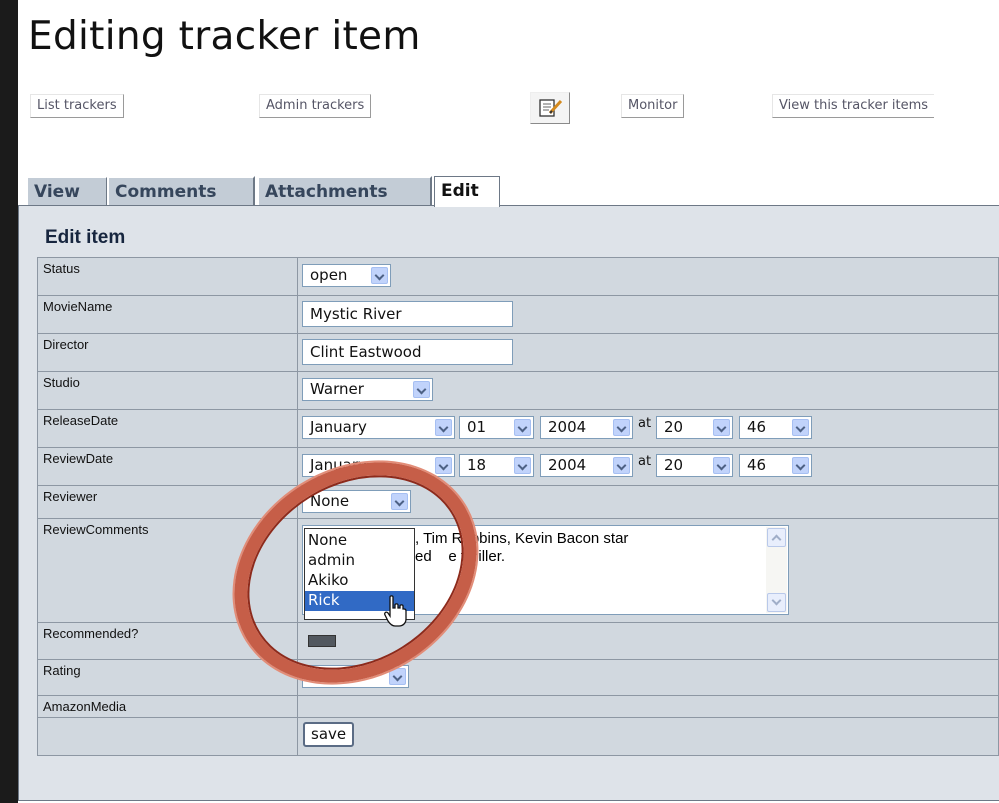  Describe the element at coordinates (356, 501) in the screenshot. I see `reviewer-select: None` at that location.